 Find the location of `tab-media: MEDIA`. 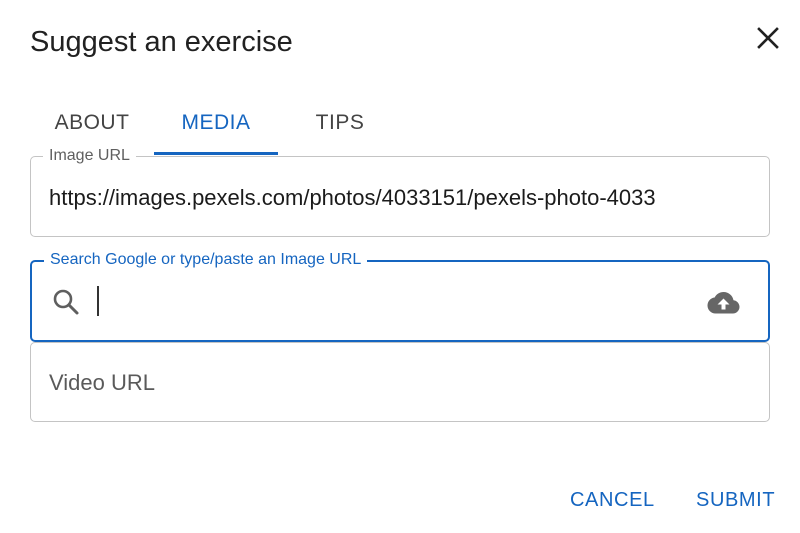

tab-media: MEDIA is located at coordinates (216, 128).